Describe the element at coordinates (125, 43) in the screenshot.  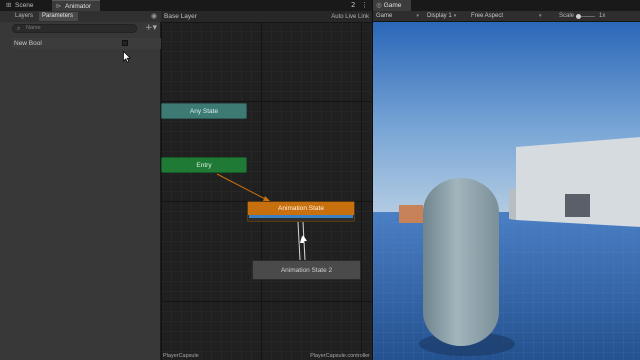
I see `parameter-bool-checkbox` at that location.